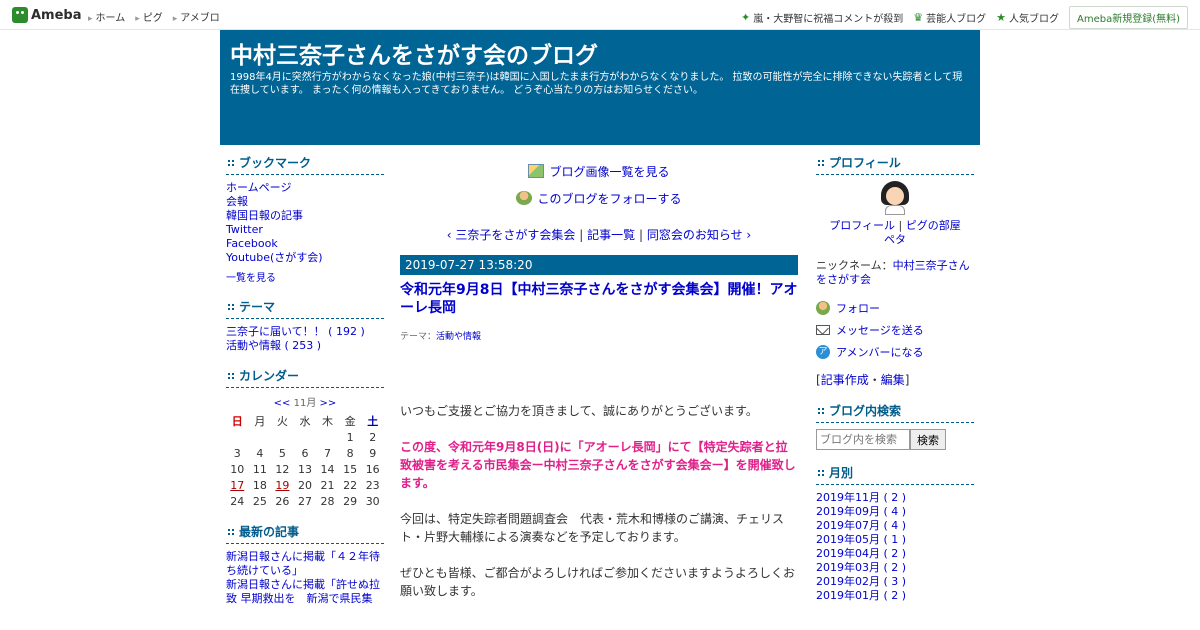 Image resolution: width=1200 pixels, height=630 pixels. I want to click on archive-month-item: 2019年01月 ( 2 ), so click(861, 595).